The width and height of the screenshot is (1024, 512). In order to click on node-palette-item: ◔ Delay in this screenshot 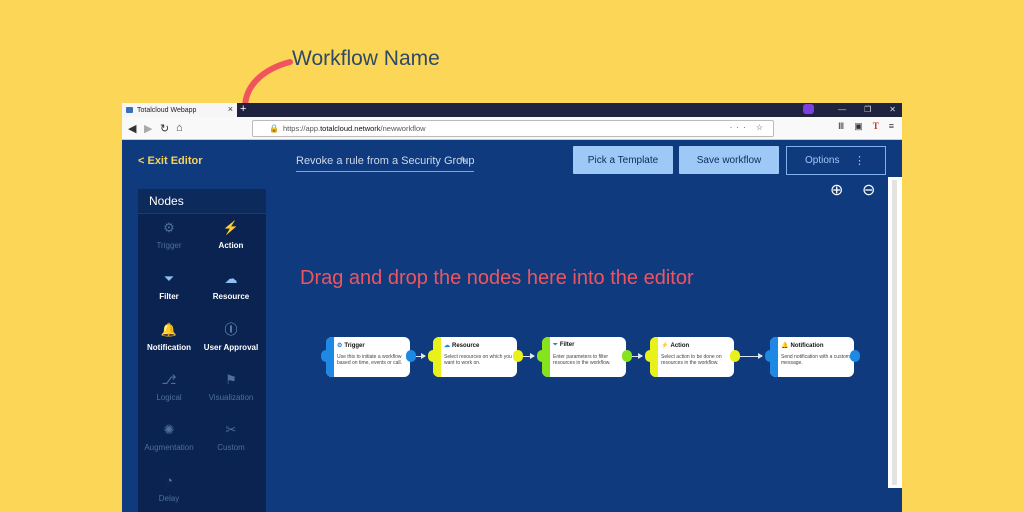, I will do `click(169, 487)`.